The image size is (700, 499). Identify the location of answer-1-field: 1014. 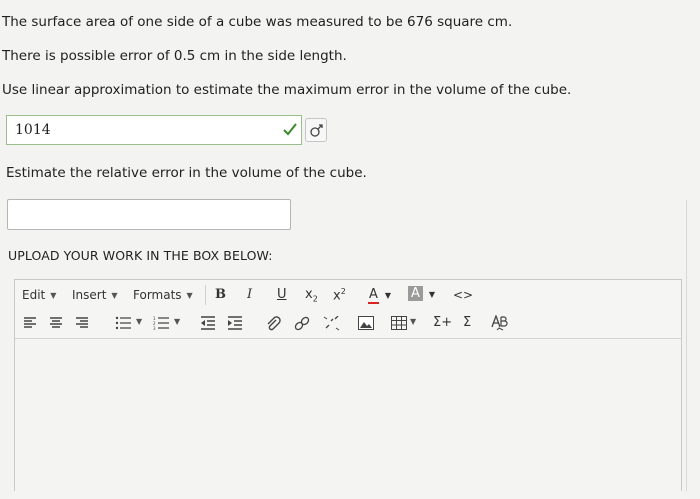
(154, 130).